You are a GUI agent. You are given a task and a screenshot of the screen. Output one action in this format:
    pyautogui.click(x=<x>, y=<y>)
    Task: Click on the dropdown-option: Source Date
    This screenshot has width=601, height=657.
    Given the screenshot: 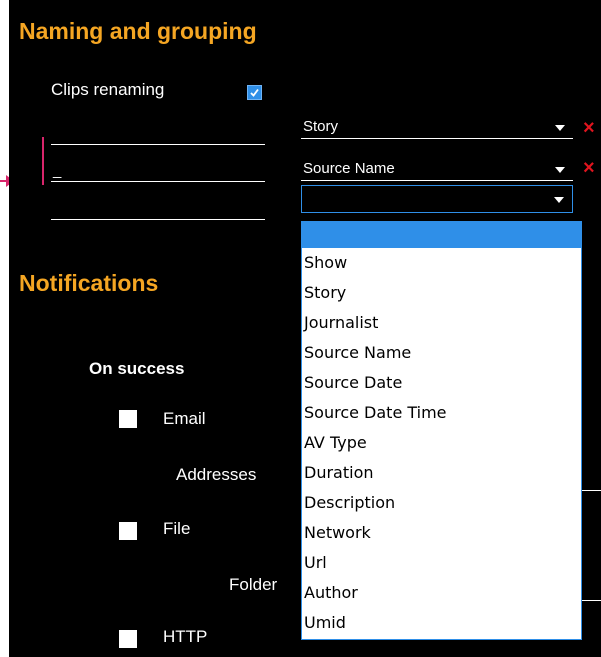 What is the action you would take?
    pyautogui.click(x=441, y=383)
    